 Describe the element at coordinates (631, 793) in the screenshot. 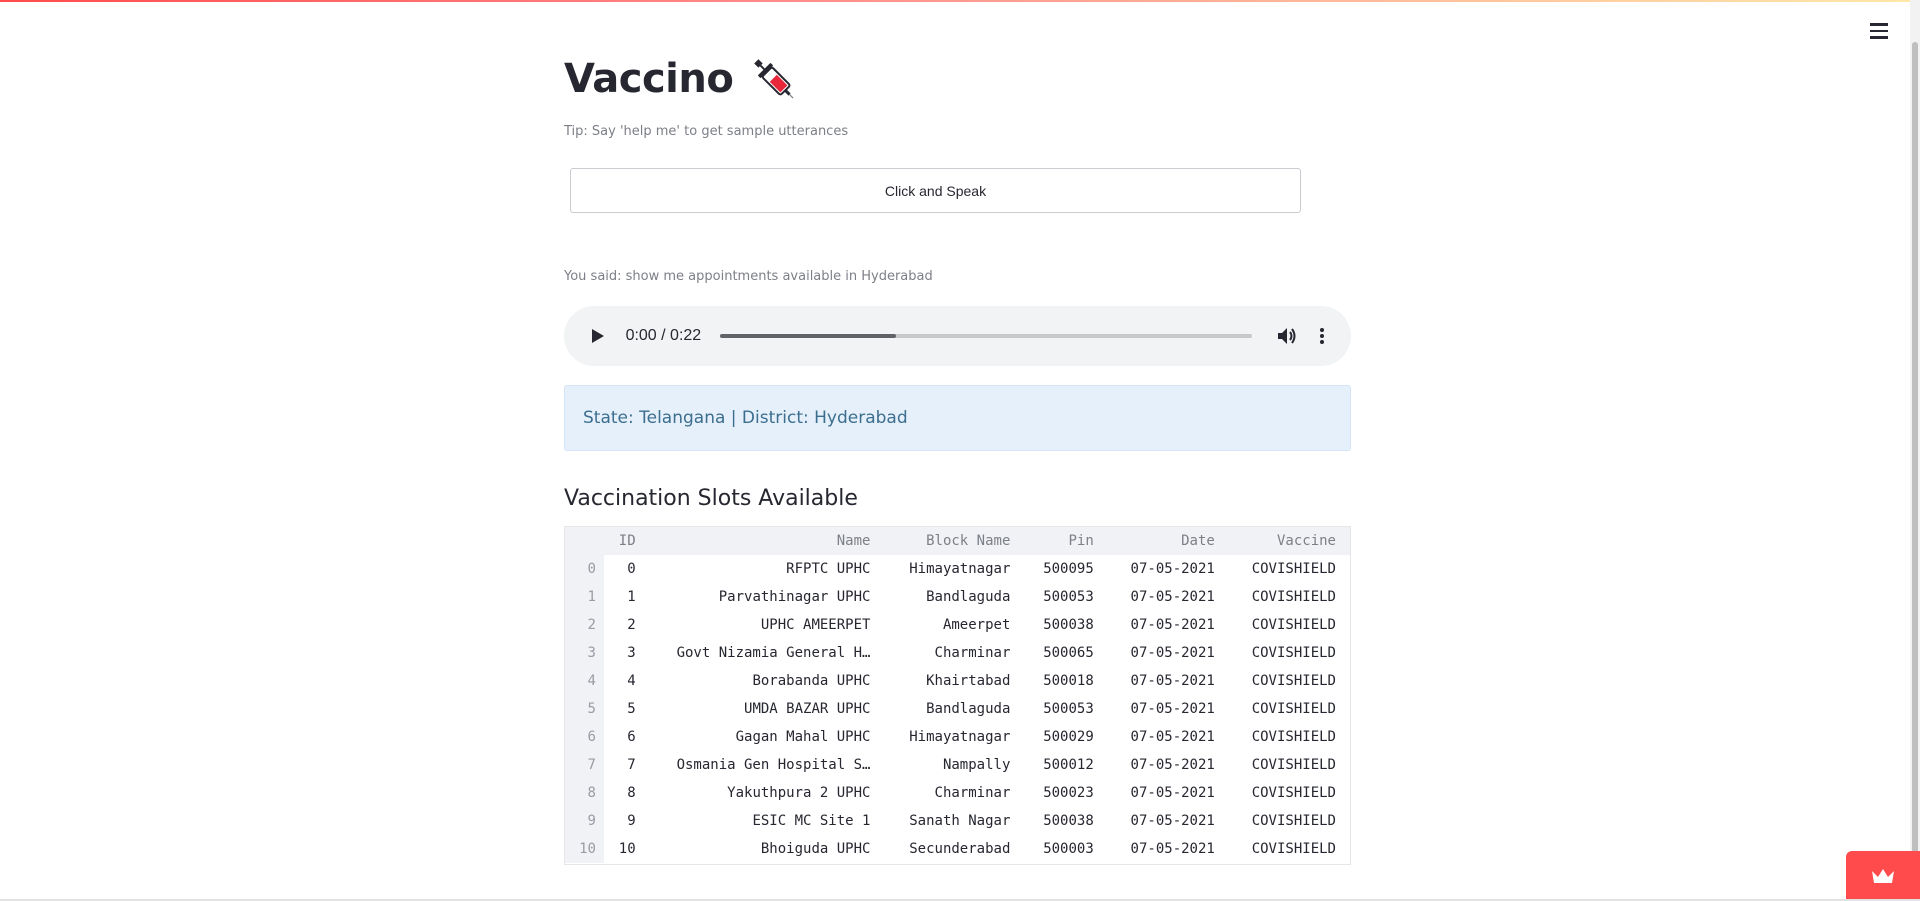

I see `table-cell: 8` at that location.